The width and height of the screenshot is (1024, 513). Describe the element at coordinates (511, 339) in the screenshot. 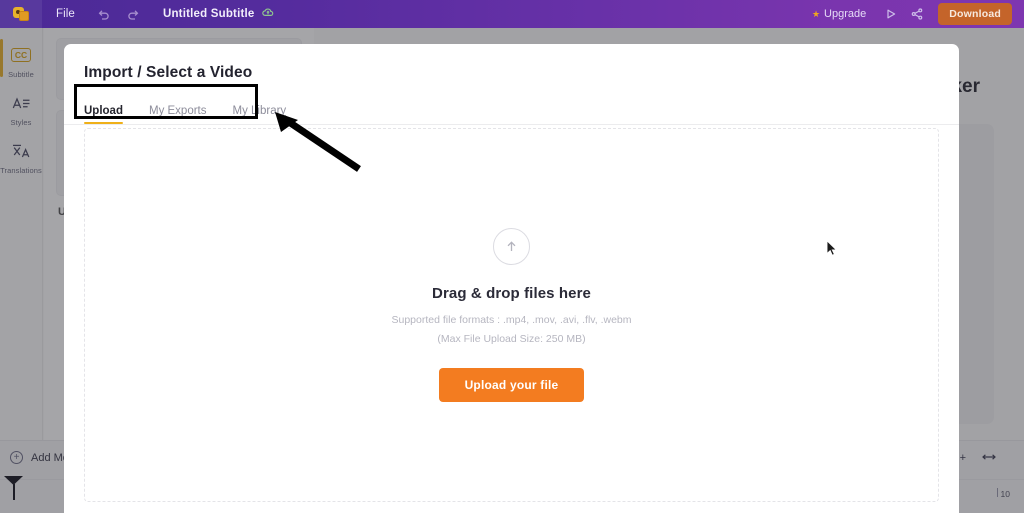

I see `dropzone-max-size: (Max File Upload Size: 250 MB)` at that location.